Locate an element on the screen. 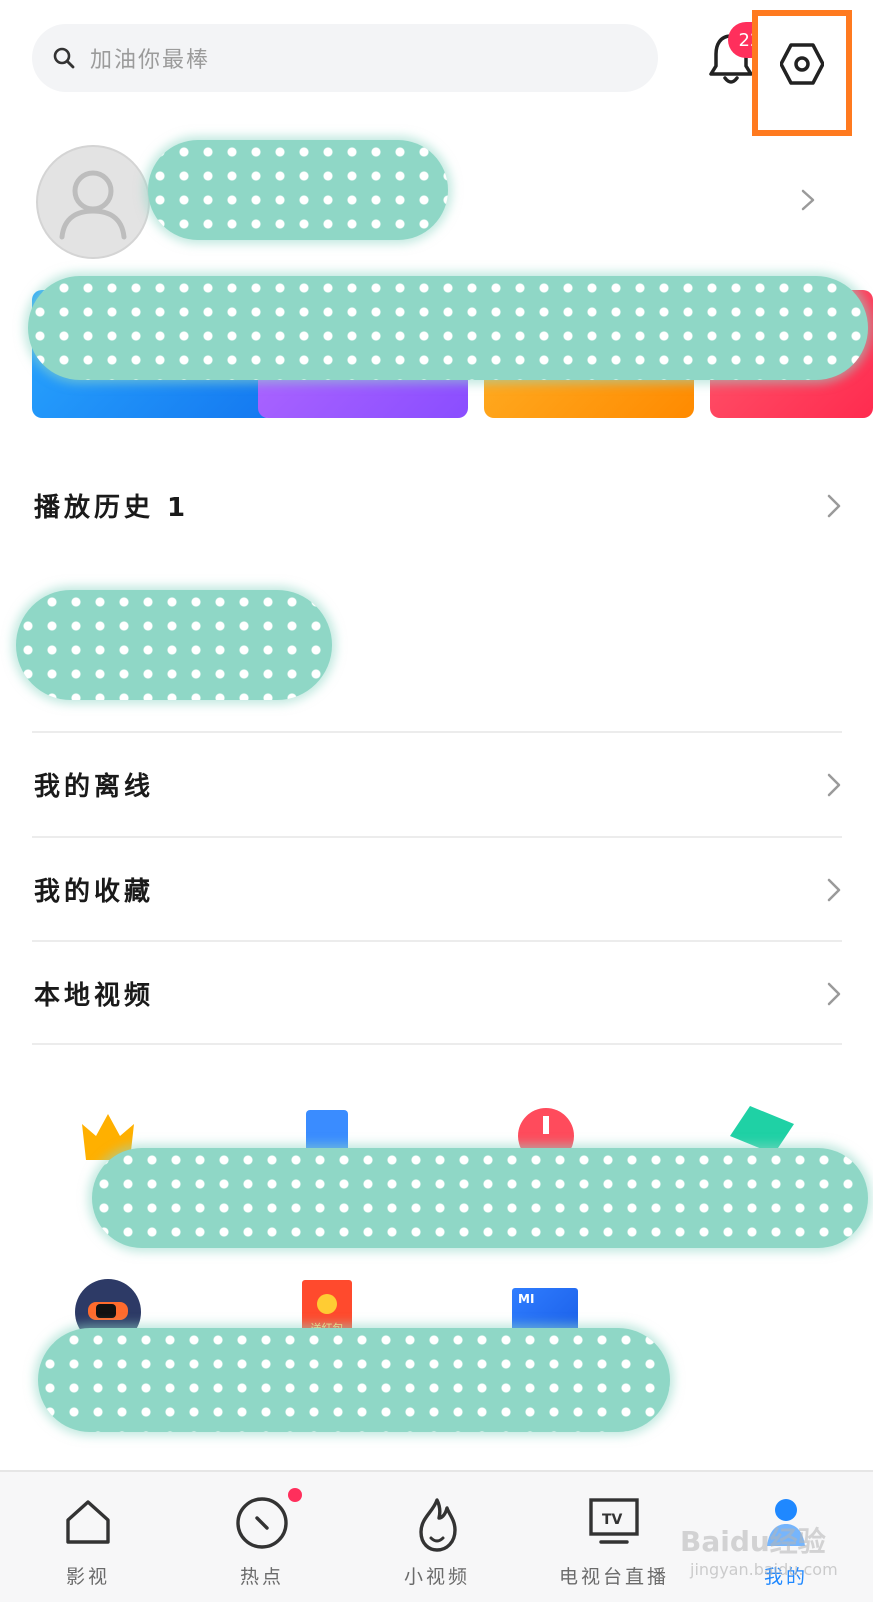 The height and width of the screenshot is (1602, 873). nav-hot-dot is located at coordinates (295, 1495).